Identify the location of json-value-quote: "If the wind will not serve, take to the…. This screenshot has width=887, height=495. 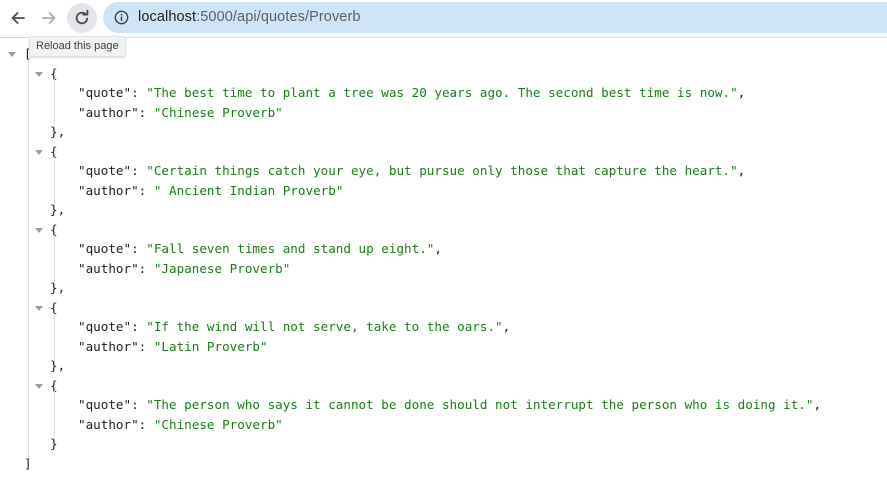
(324, 326).